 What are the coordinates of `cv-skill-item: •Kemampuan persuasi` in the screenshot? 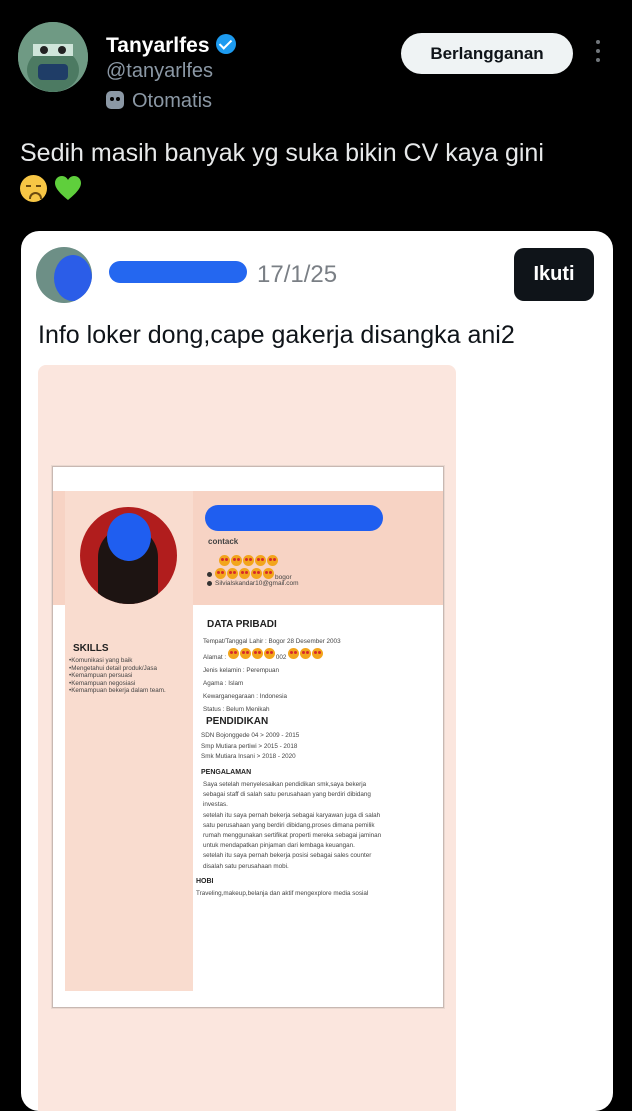 It's located at (101, 675).